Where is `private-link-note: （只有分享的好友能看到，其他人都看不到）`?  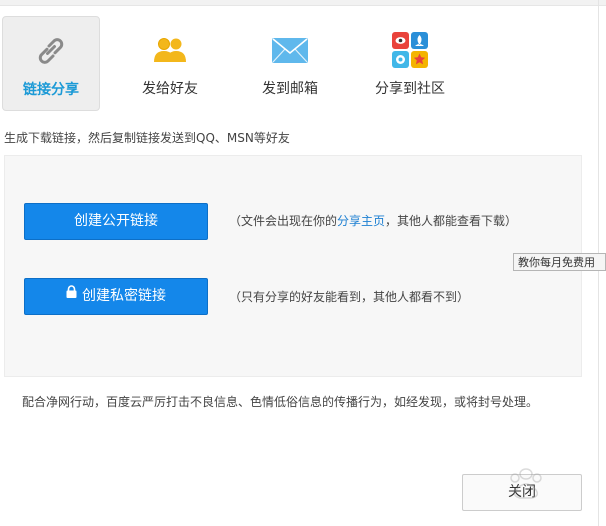 private-link-note: （只有分享的好友能看到，其他人都看不到） is located at coordinates (349, 297).